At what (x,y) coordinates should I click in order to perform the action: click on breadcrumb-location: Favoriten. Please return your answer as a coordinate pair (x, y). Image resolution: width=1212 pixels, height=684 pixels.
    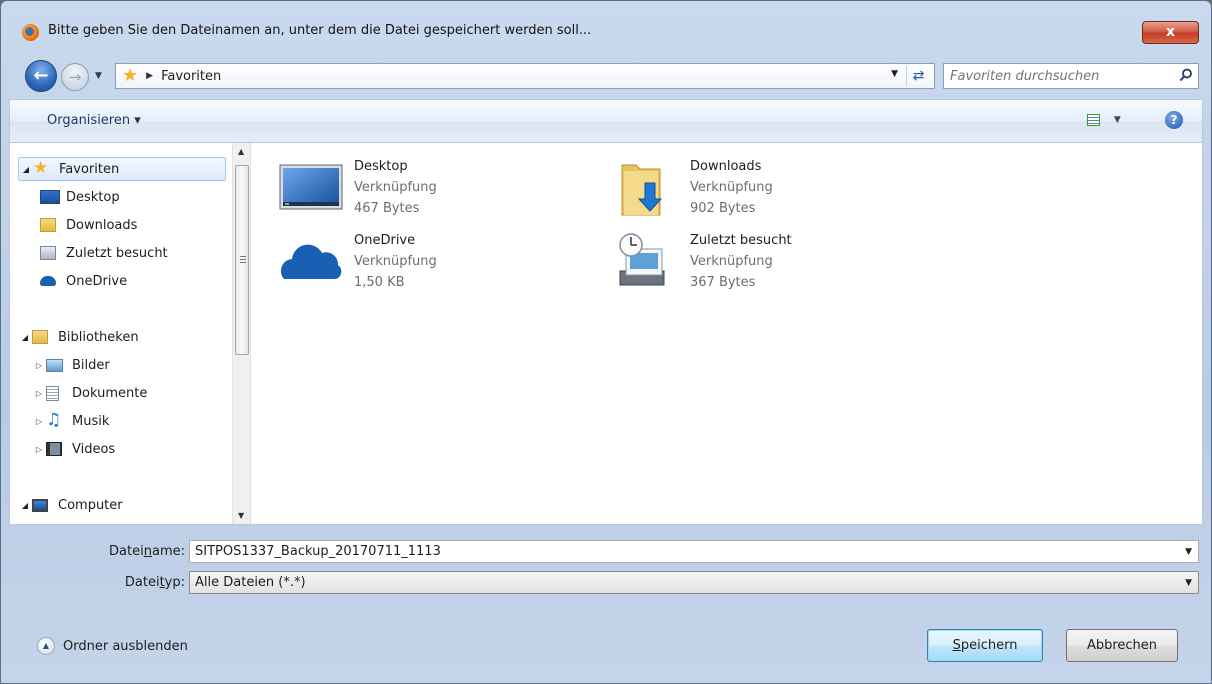
    Looking at the image, I should click on (191, 76).